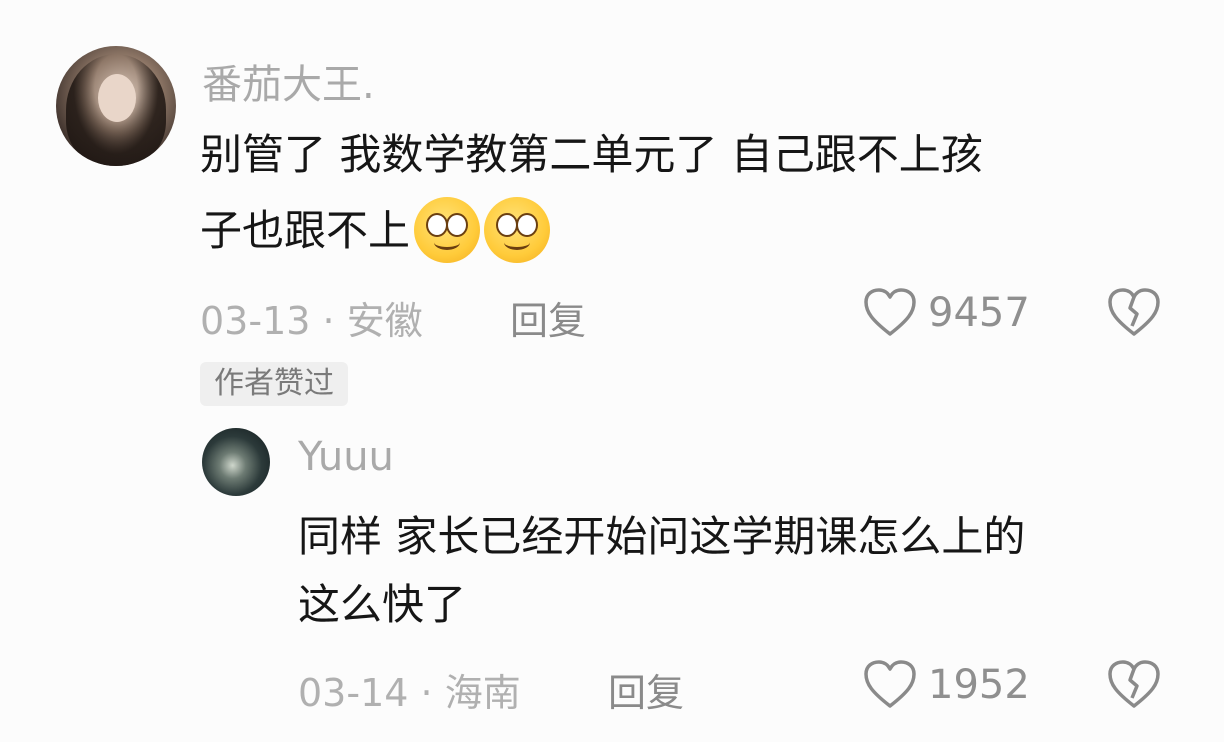 Image resolution: width=1224 pixels, height=742 pixels. I want to click on comment-text-line-2-content: 子也跟不上, so click(305, 230).